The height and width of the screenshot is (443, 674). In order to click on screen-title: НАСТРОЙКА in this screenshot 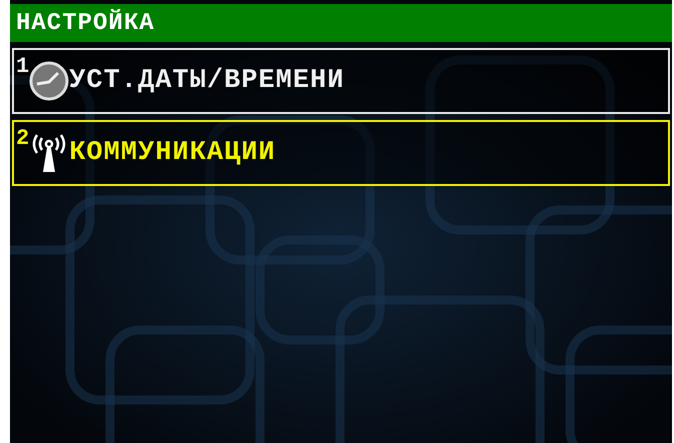, I will do `click(341, 23)`.